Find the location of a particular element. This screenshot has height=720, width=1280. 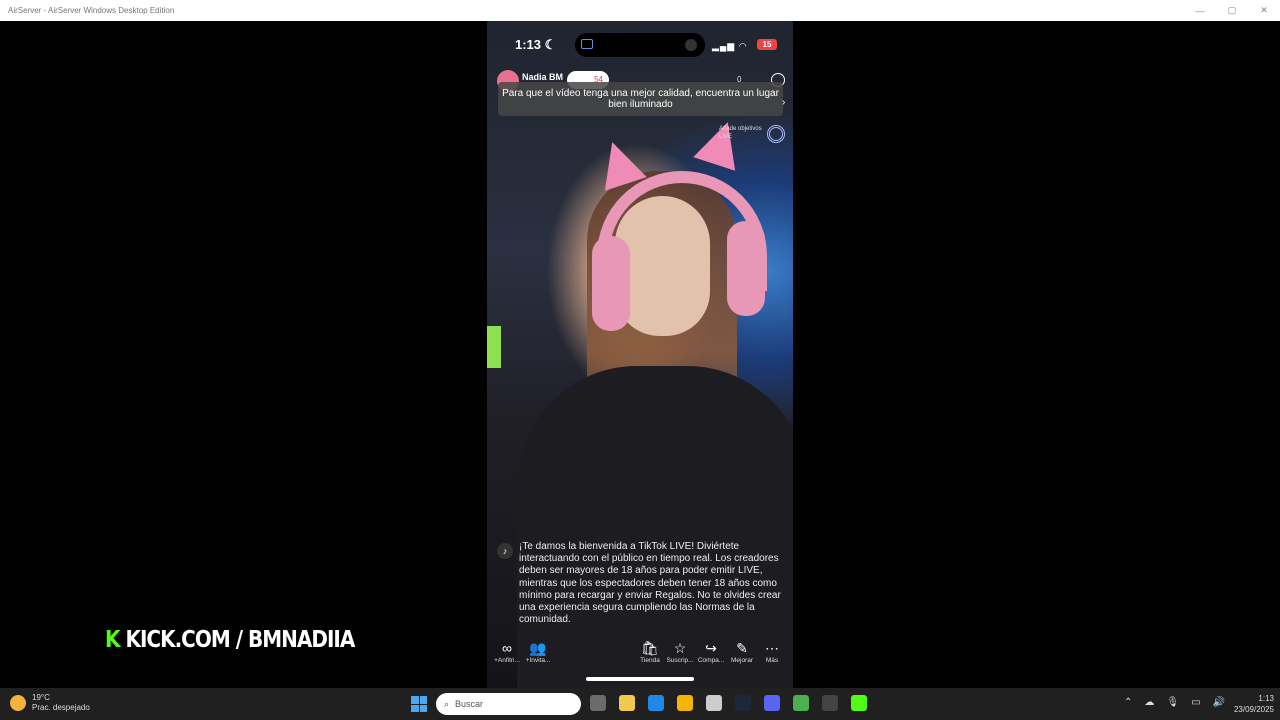

live-goals-label: Añade objetivos LIVE is located at coordinates (743, 133).